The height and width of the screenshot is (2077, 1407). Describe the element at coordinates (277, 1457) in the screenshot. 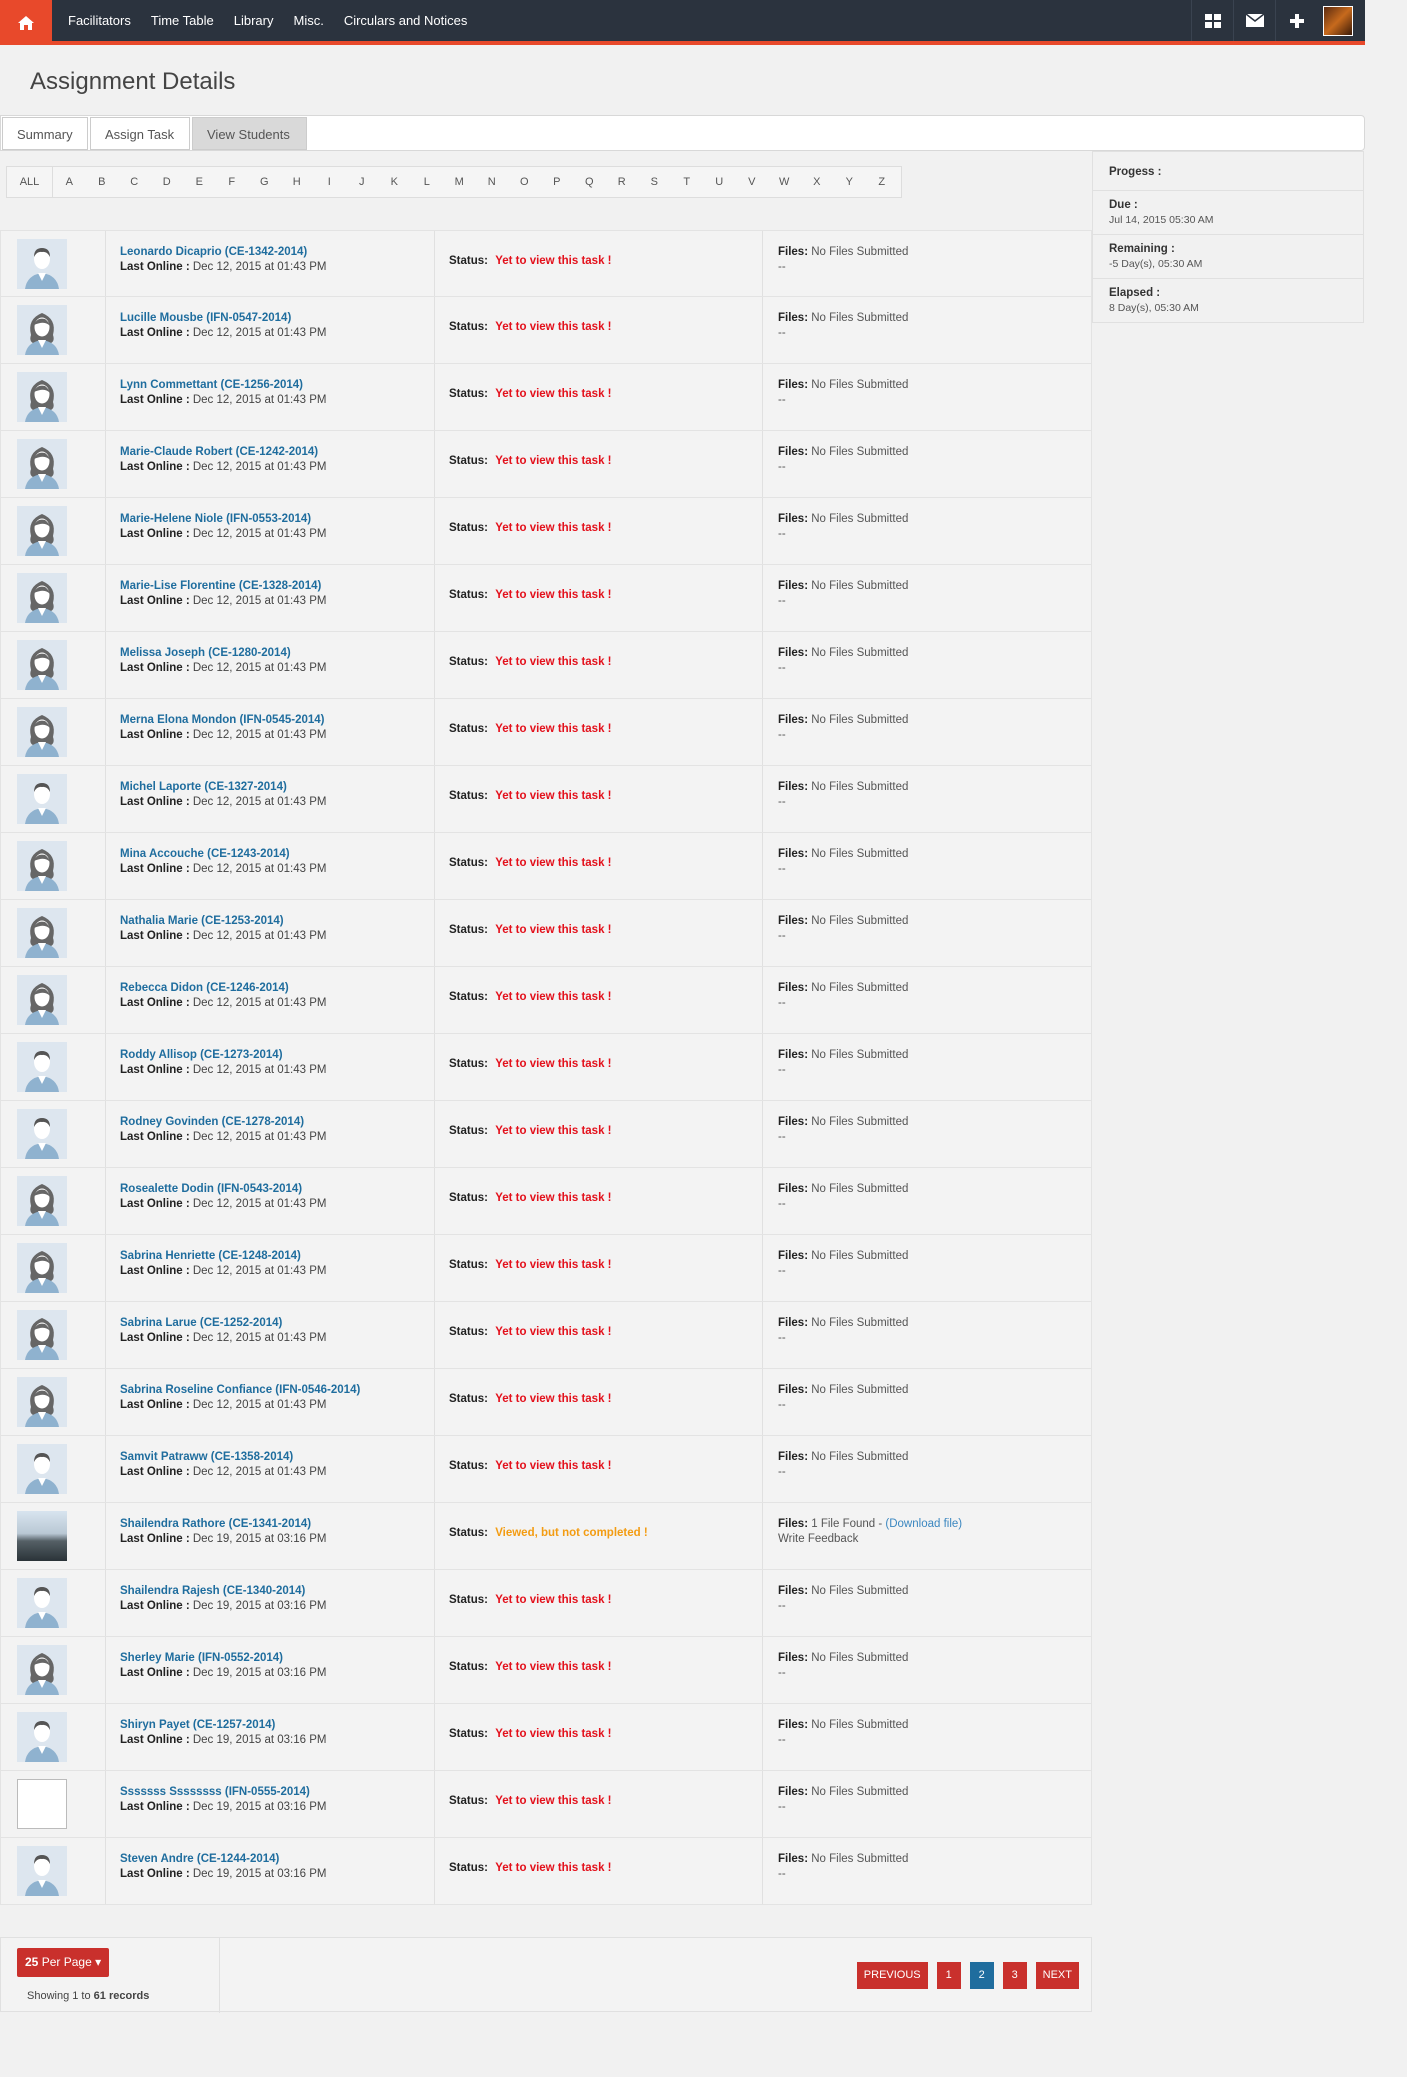

I see `student-name-link: Samvit Patraww (CE-1358-2014)` at that location.